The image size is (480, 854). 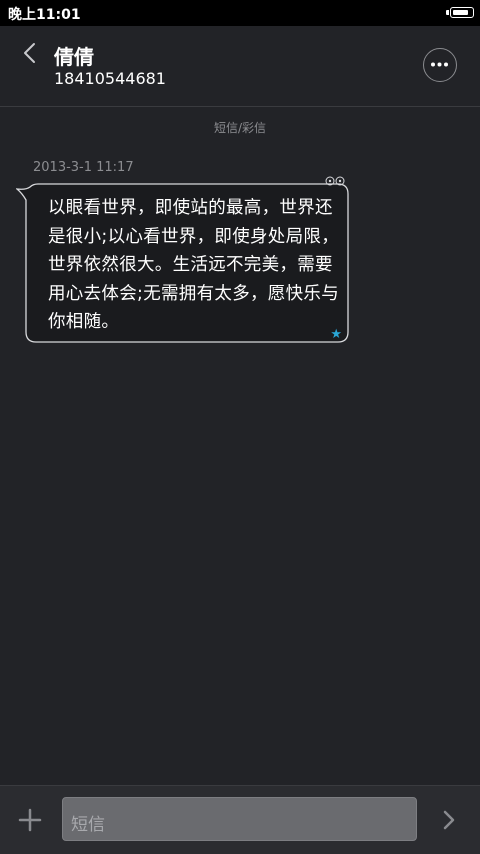 I want to click on emoticon-icon, so click(x=335, y=181).